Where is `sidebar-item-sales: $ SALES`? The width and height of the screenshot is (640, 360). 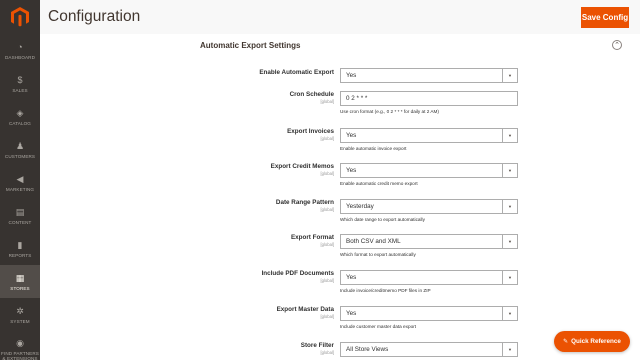 sidebar-item-sales: $ SALES is located at coordinates (20, 83).